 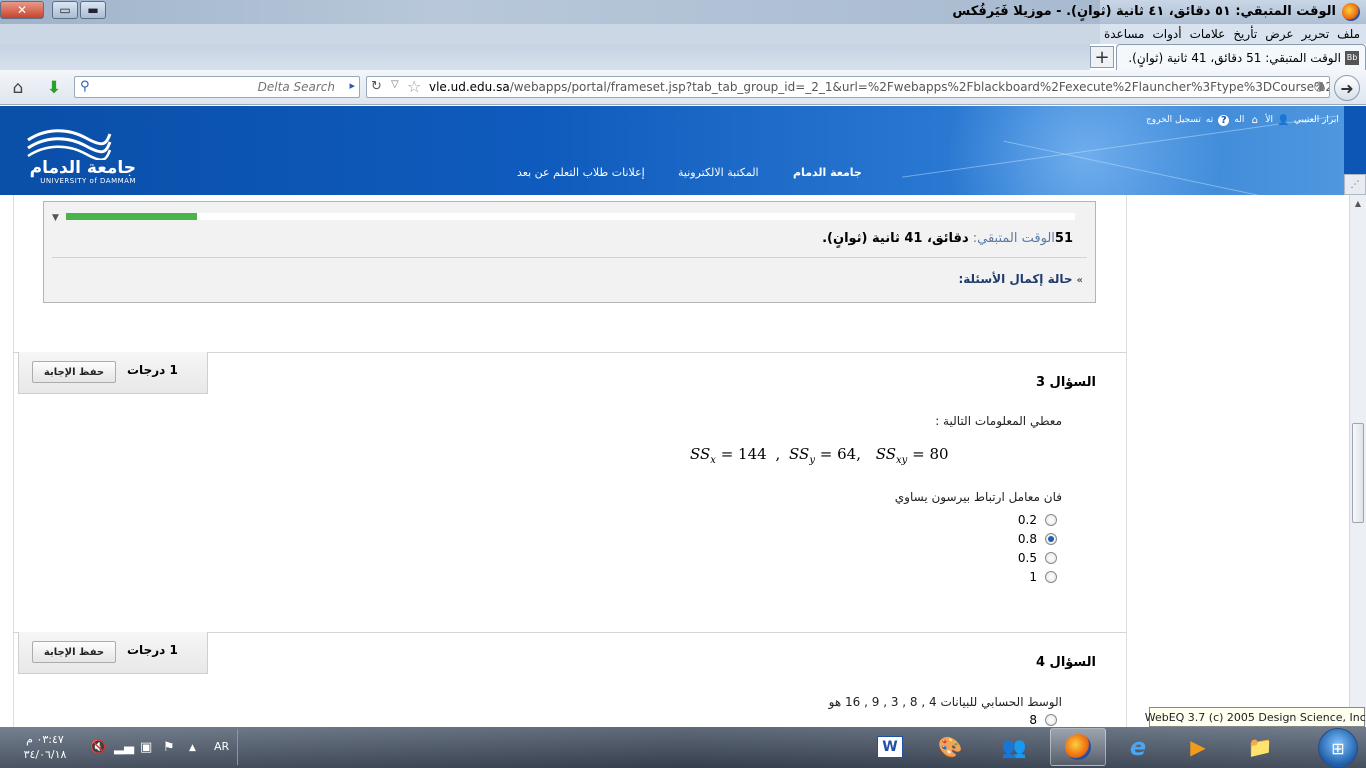 What do you see at coordinates (1017, 538) in the screenshot?
I see `answer-option: 0.8` at bounding box center [1017, 538].